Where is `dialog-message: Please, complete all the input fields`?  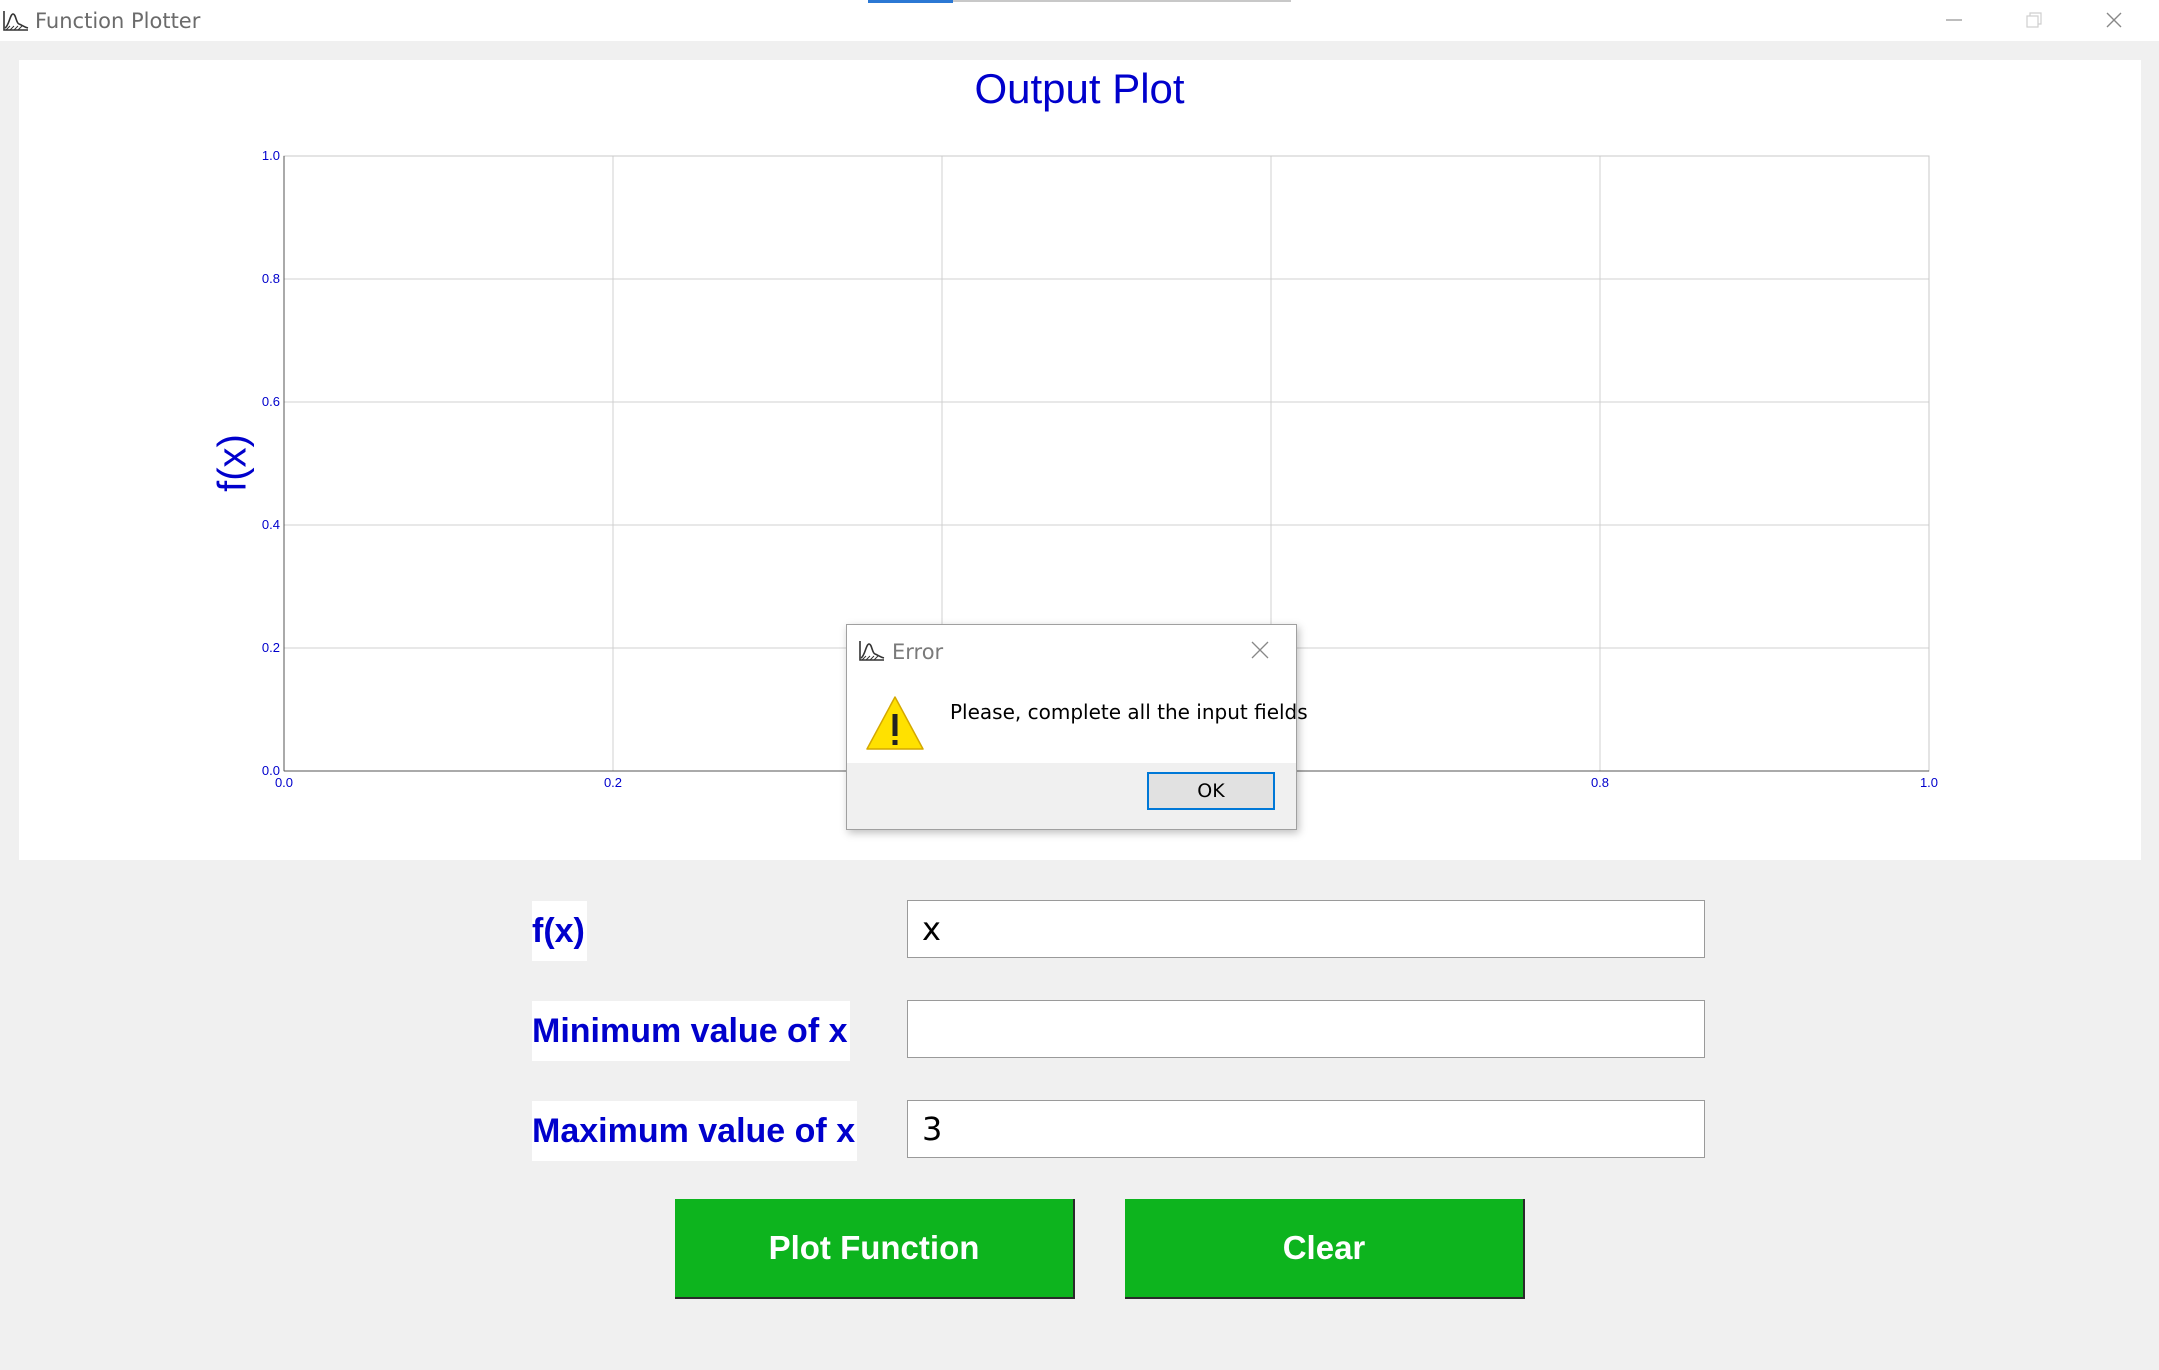 dialog-message: Please, complete all the input fields is located at coordinates (1129, 712).